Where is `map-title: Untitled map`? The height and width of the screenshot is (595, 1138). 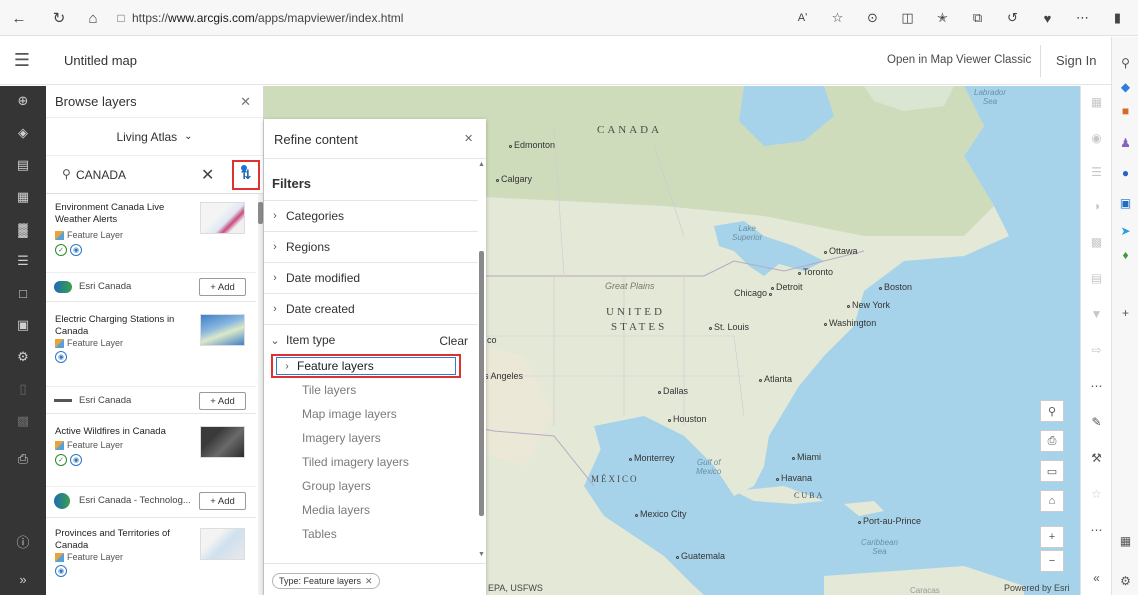 map-title: Untitled map is located at coordinates (100, 60).